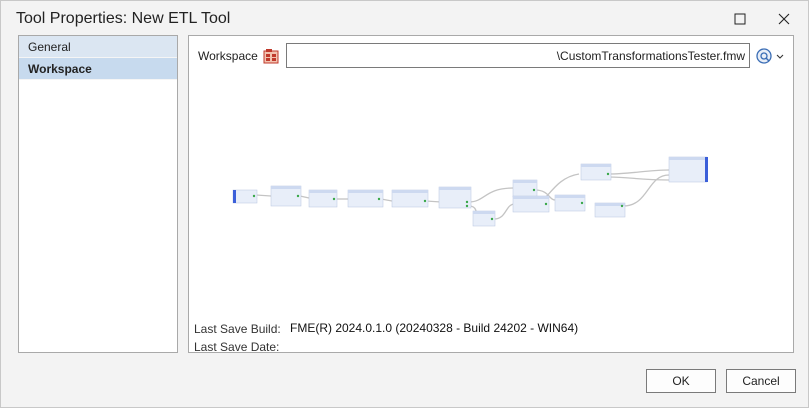 The height and width of the screenshot is (408, 809). I want to click on ok-button: OK, so click(681, 381).